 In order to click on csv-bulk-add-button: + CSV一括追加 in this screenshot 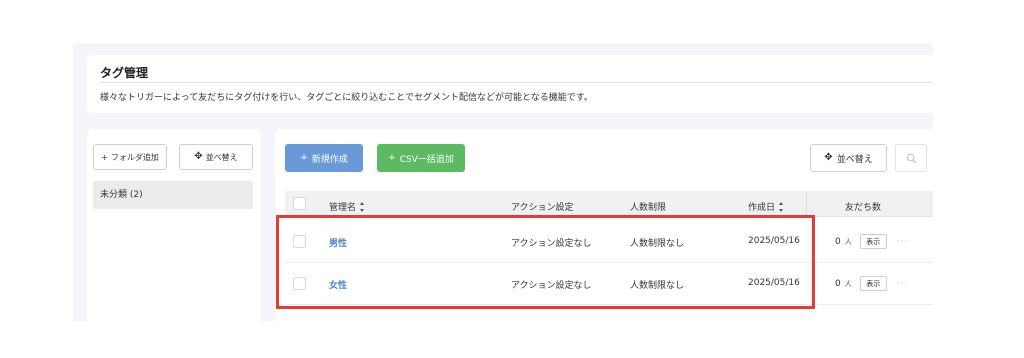, I will do `click(421, 158)`.